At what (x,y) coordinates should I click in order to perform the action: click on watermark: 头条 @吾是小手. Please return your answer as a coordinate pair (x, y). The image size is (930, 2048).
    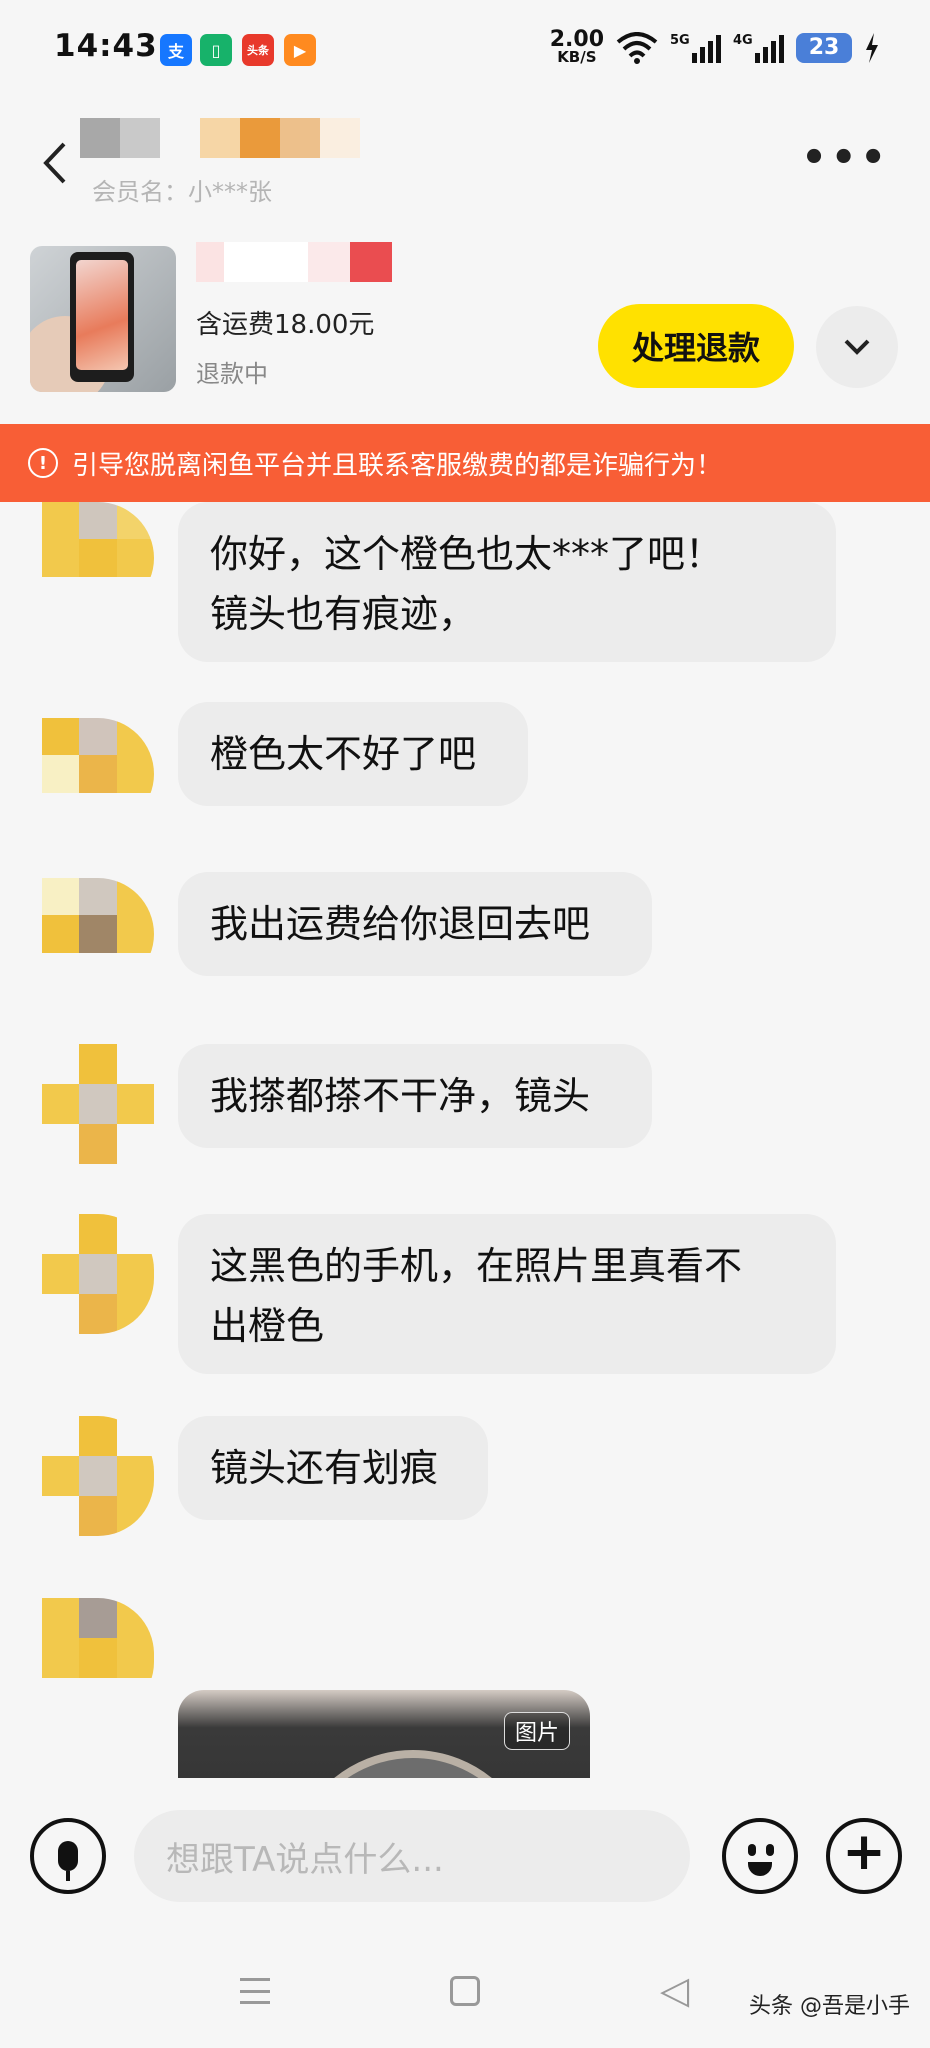
    Looking at the image, I should click on (829, 2006).